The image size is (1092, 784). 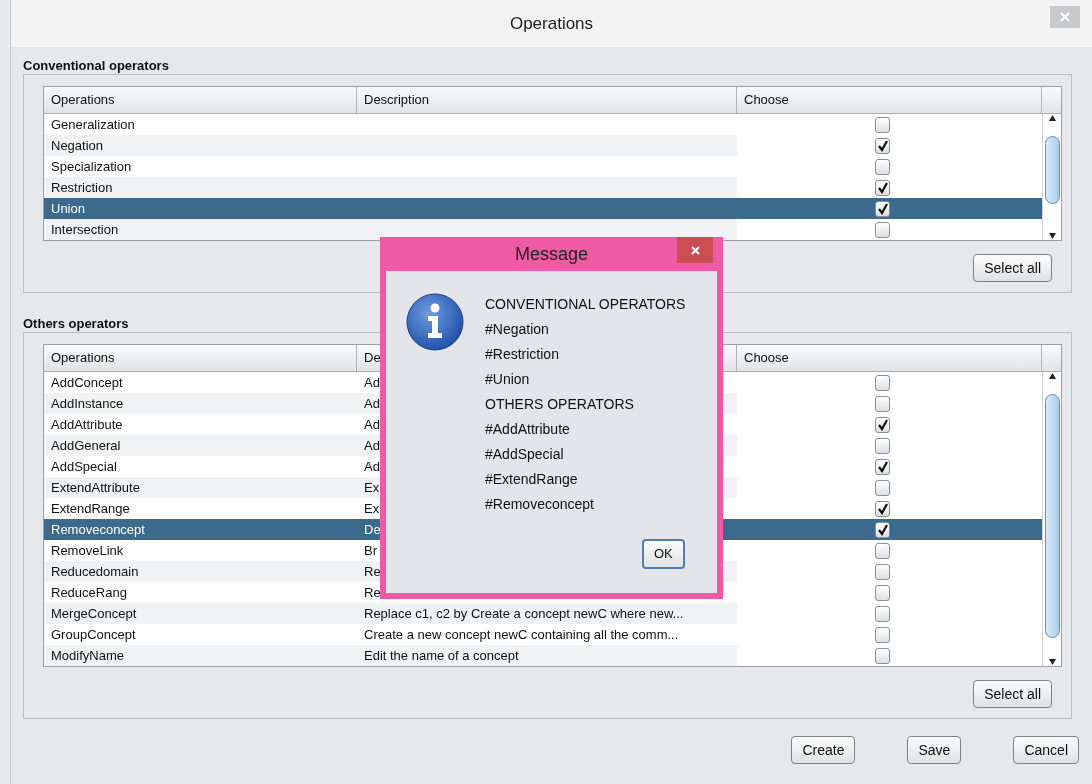 I want to click on operation-cell: Intersection, so click(x=200, y=229).